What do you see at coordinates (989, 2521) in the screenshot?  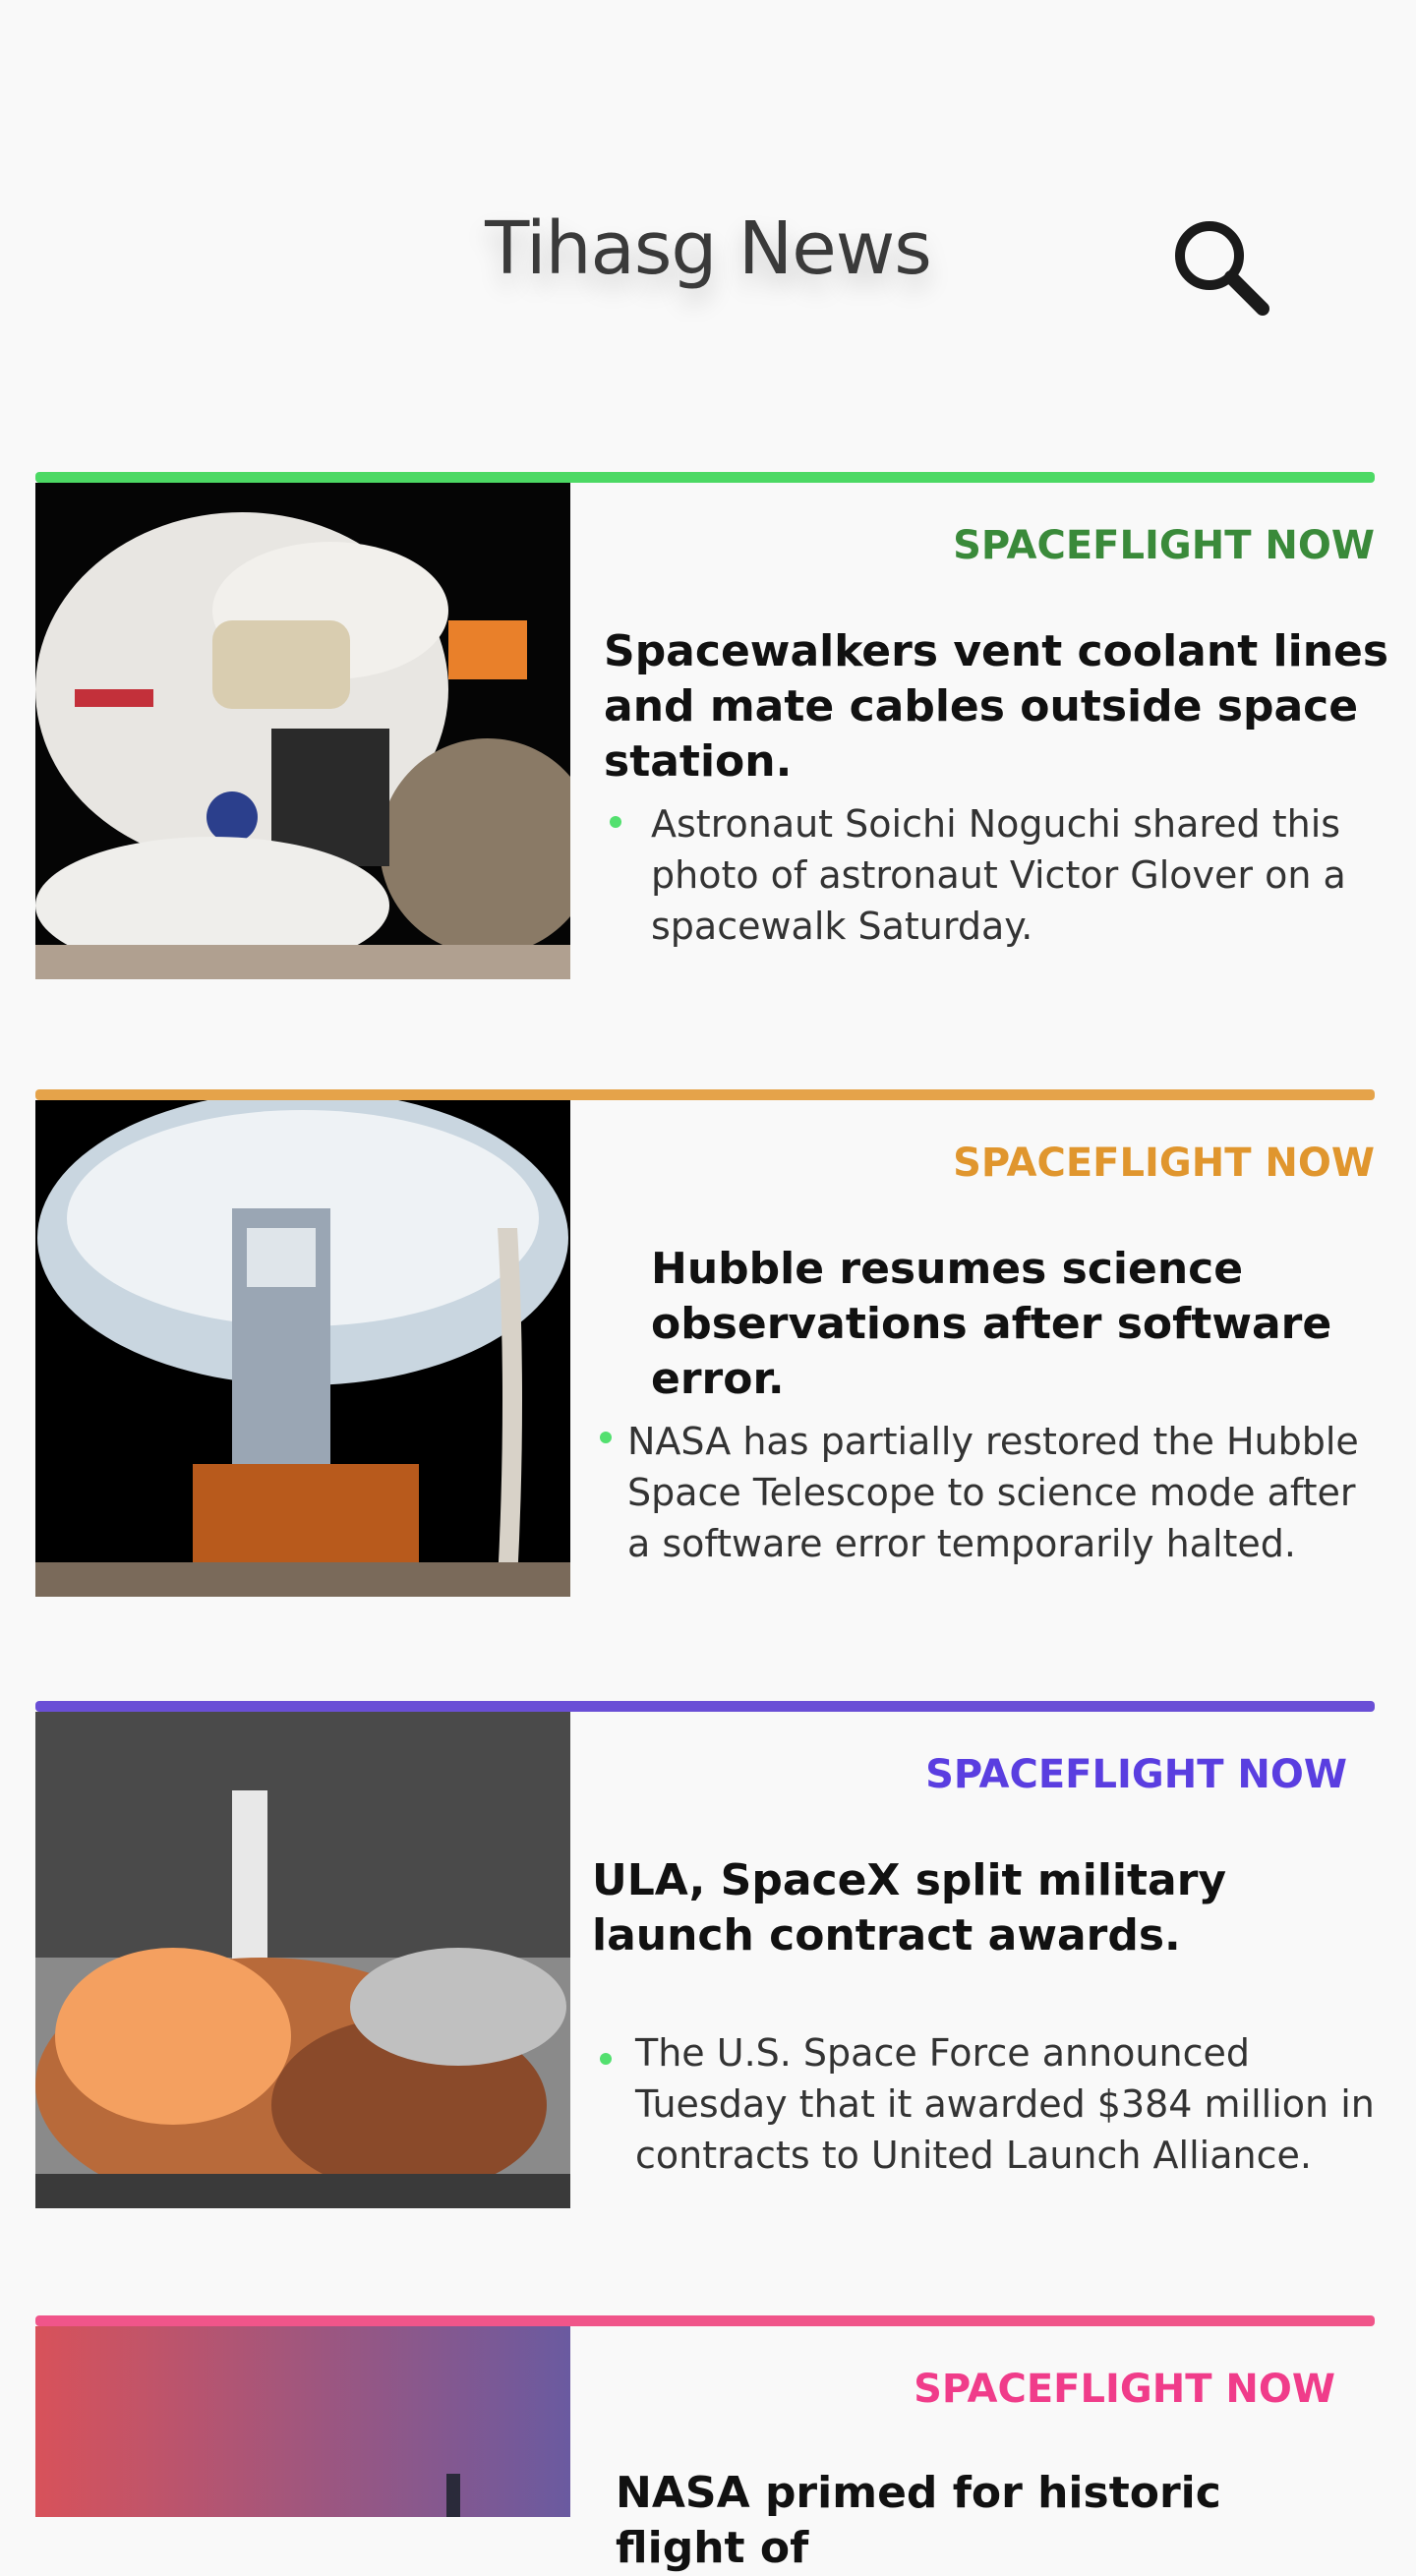 I see `article-title: NASA primed for historic flight of` at bounding box center [989, 2521].